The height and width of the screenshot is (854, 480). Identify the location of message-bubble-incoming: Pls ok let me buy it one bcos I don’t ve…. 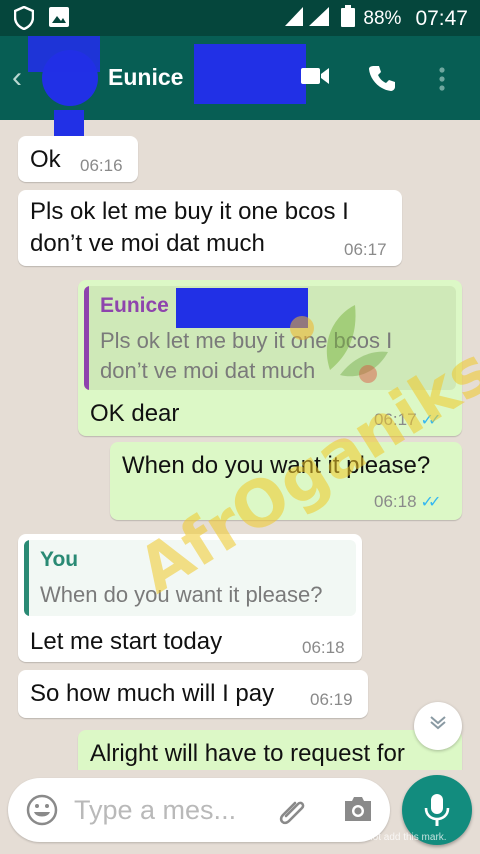
(210, 228).